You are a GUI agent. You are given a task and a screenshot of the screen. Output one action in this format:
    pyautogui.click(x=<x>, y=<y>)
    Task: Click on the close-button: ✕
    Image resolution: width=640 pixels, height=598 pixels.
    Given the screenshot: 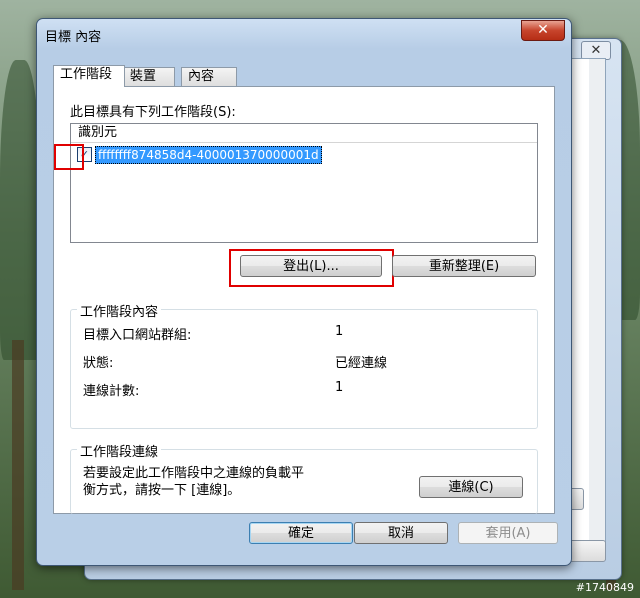 What is the action you would take?
    pyautogui.click(x=543, y=30)
    